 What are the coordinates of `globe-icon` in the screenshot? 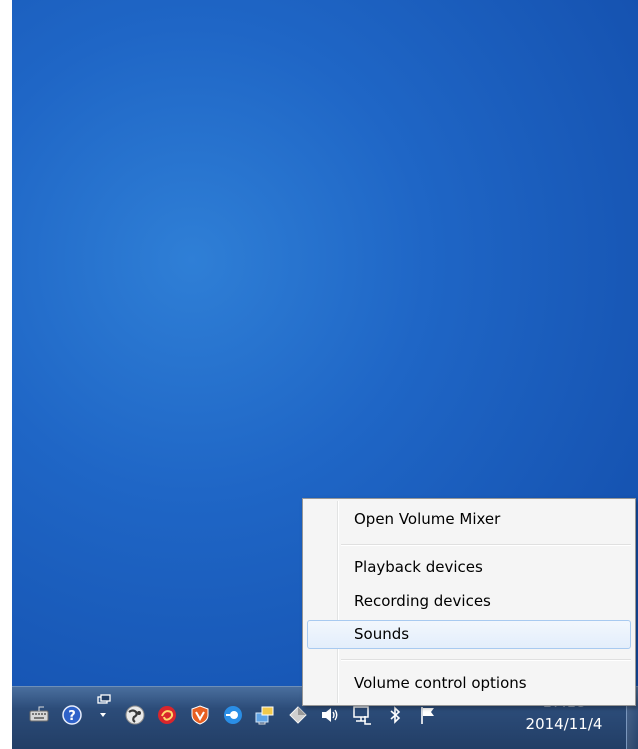 It's located at (135, 715).